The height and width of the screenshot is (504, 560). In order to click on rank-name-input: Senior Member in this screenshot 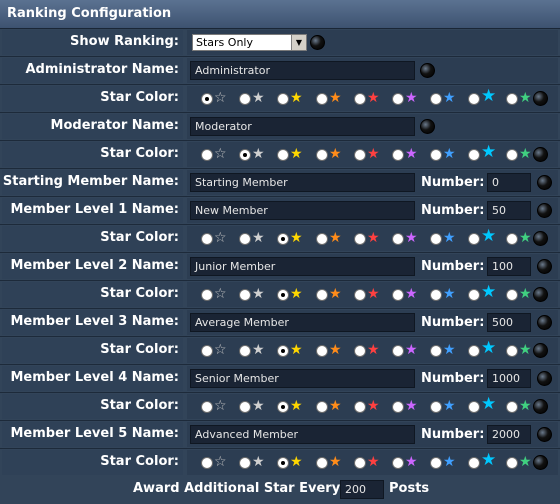, I will do `click(302, 378)`.